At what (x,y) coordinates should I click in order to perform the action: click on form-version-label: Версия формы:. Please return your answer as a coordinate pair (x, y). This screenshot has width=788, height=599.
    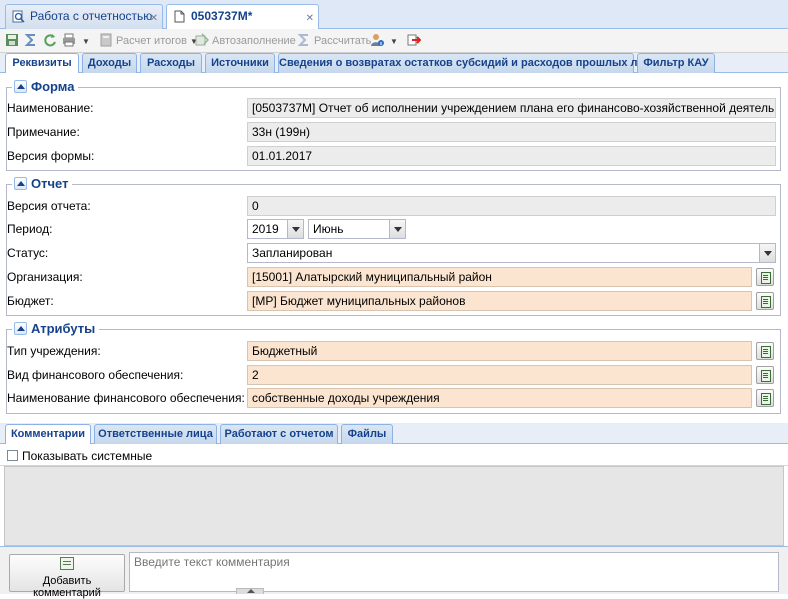
    Looking at the image, I should click on (51, 156).